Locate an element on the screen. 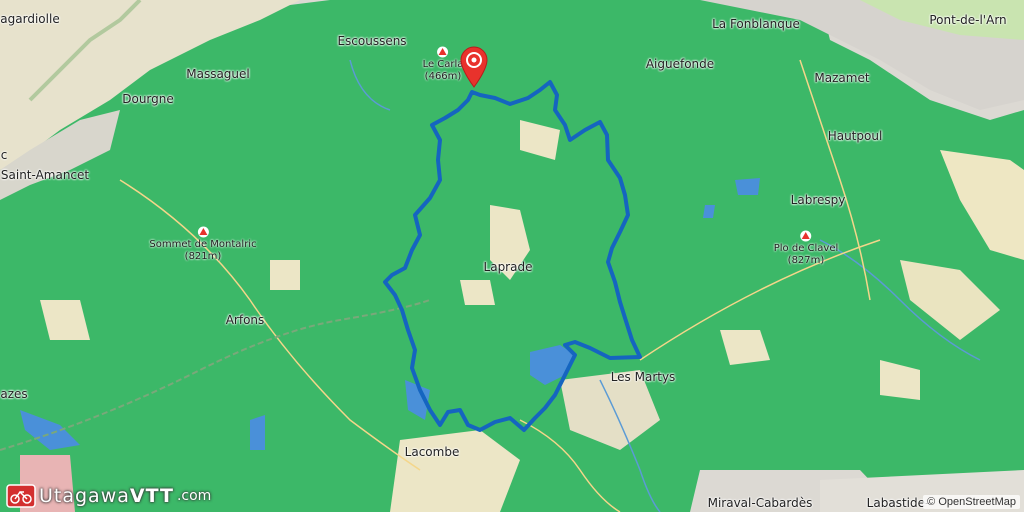 The width and height of the screenshot is (1024, 512). place-labrespy: Labrespy is located at coordinates (818, 200).